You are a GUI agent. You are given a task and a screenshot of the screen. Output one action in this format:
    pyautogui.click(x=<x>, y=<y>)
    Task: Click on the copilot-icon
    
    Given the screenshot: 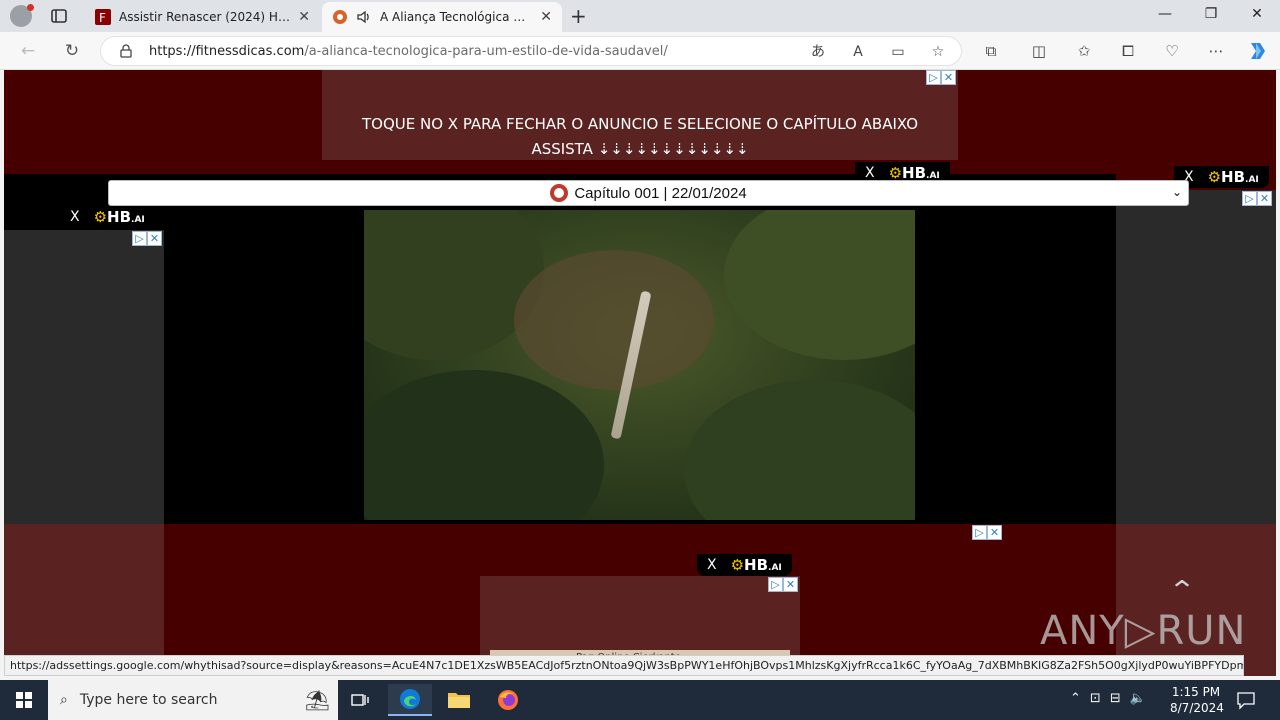 What is the action you would take?
    pyautogui.click(x=1258, y=51)
    